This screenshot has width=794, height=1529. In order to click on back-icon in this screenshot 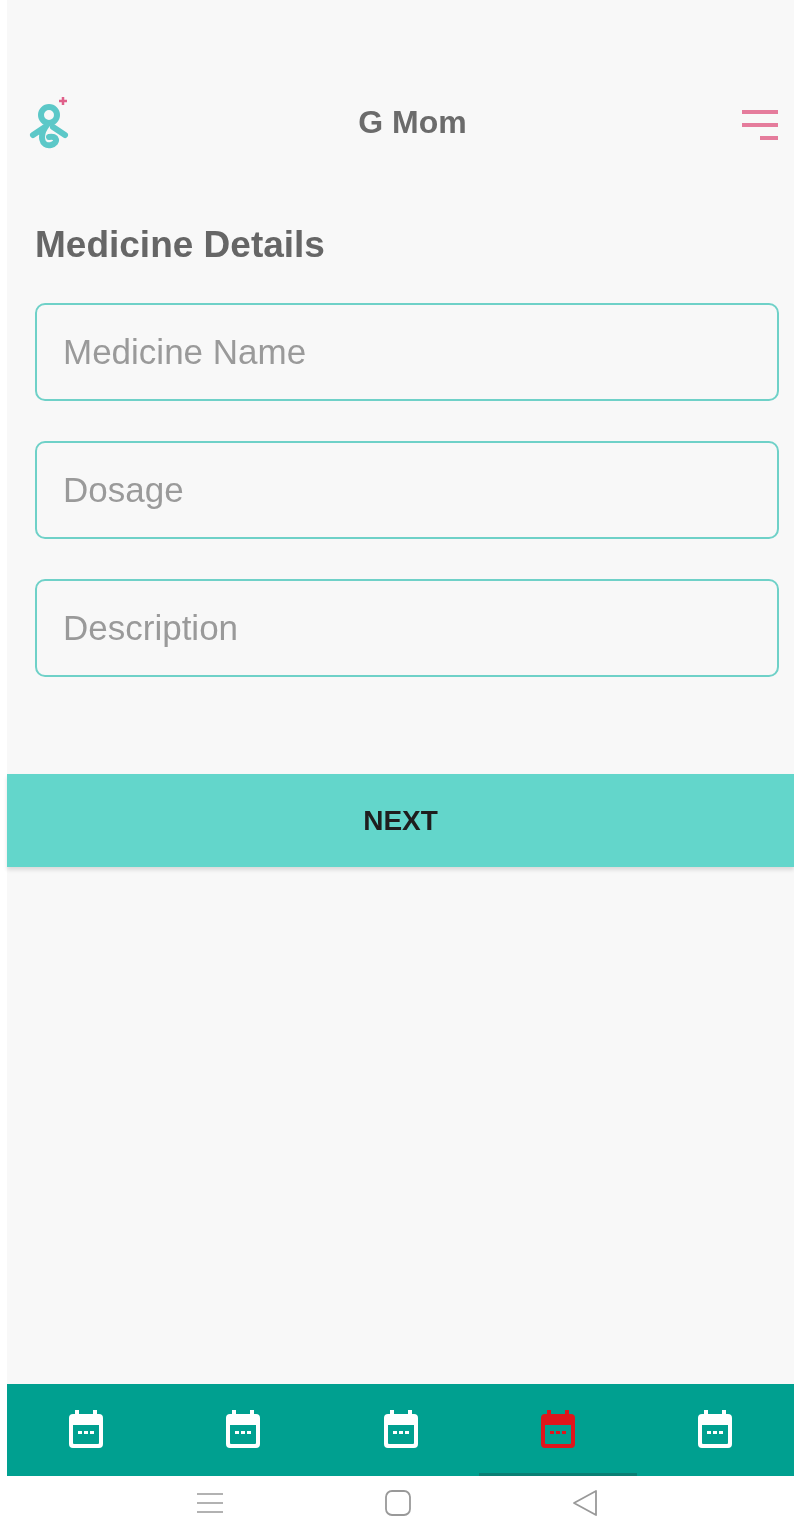, I will do `click(585, 1502)`.